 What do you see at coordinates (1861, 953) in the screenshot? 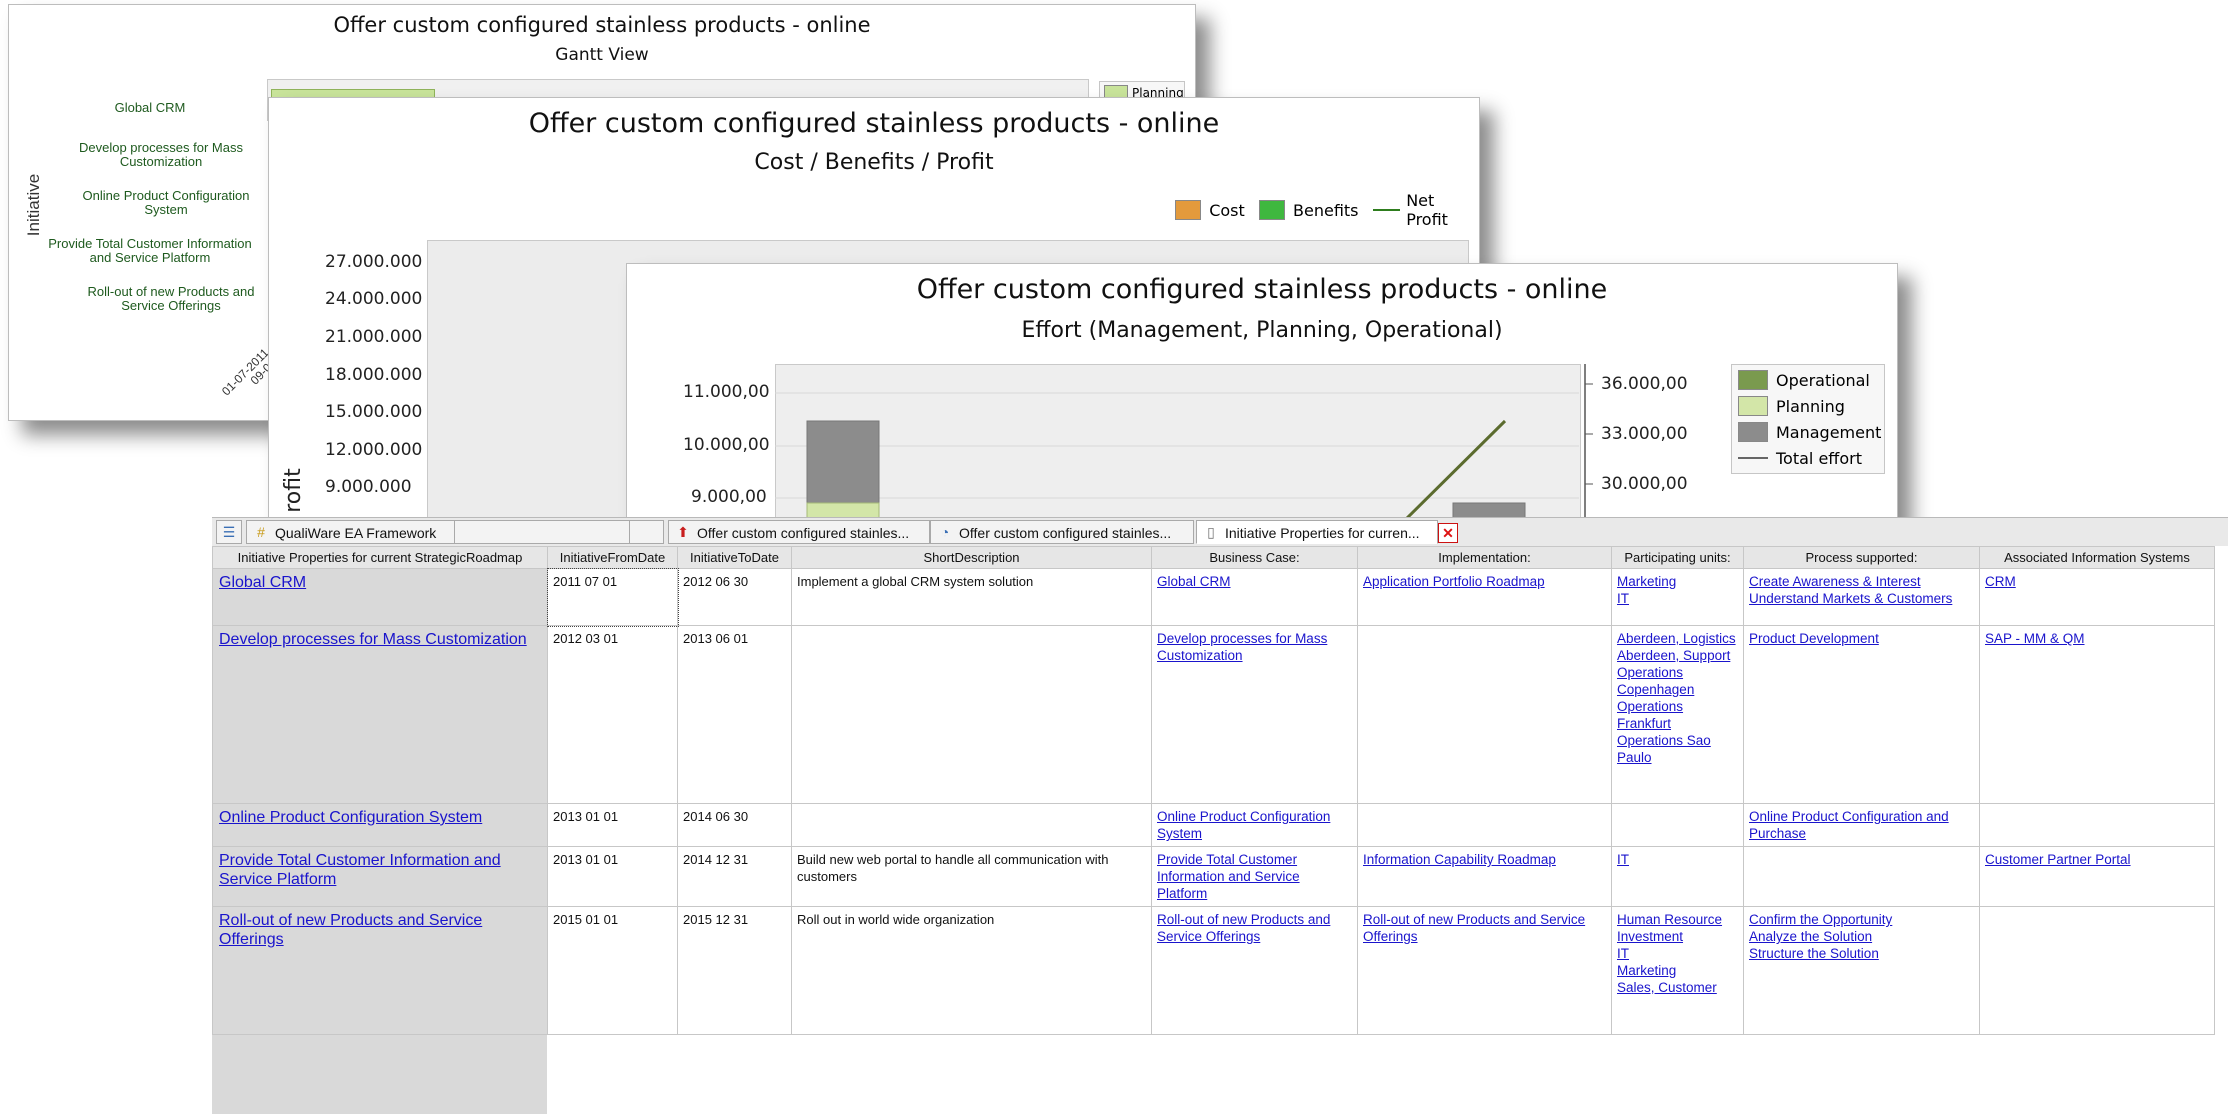
I see `process-supported-cell-text: Structure the Solution` at bounding box center [1861, 953].